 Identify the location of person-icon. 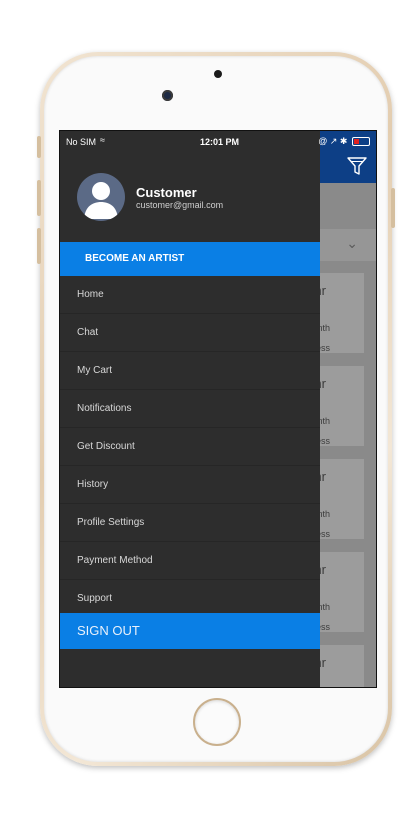
(101, 200).